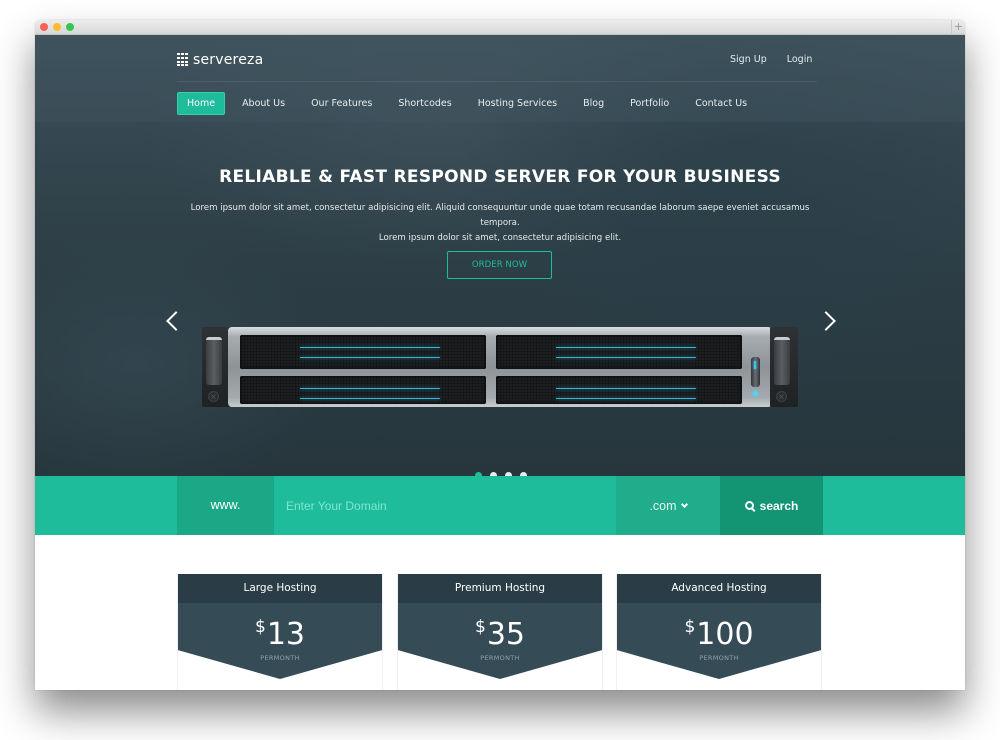 The width and height of the screenshot is (1000, 740). I want to click on plan-name: Premium Hosting, so click(500, 588).